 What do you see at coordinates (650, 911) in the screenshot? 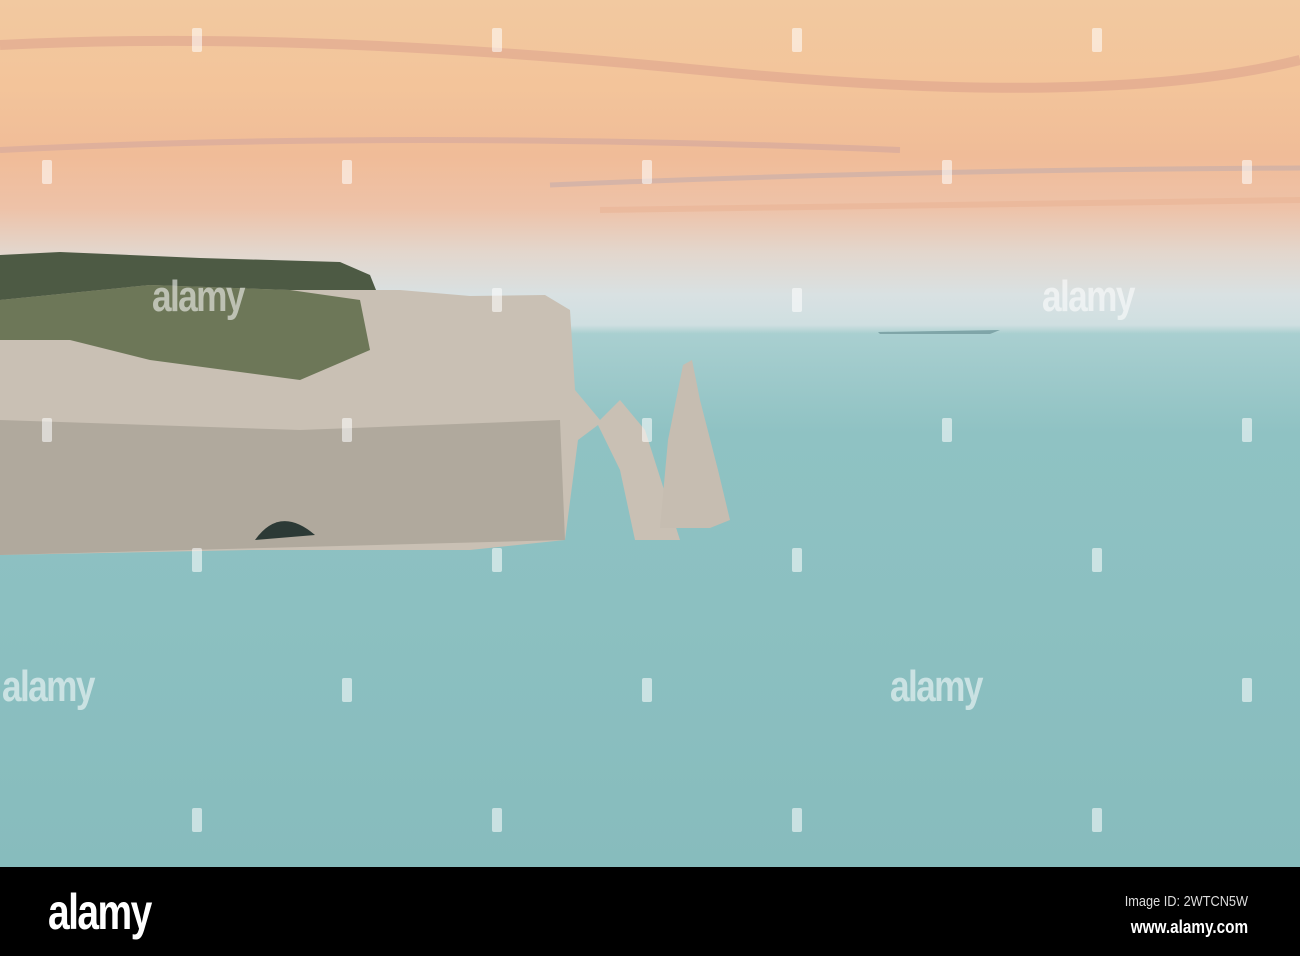
I see `footer-bar: alamy Image ID: 2WTCN5W www.alamy.com` at bounding box center [650, 911].